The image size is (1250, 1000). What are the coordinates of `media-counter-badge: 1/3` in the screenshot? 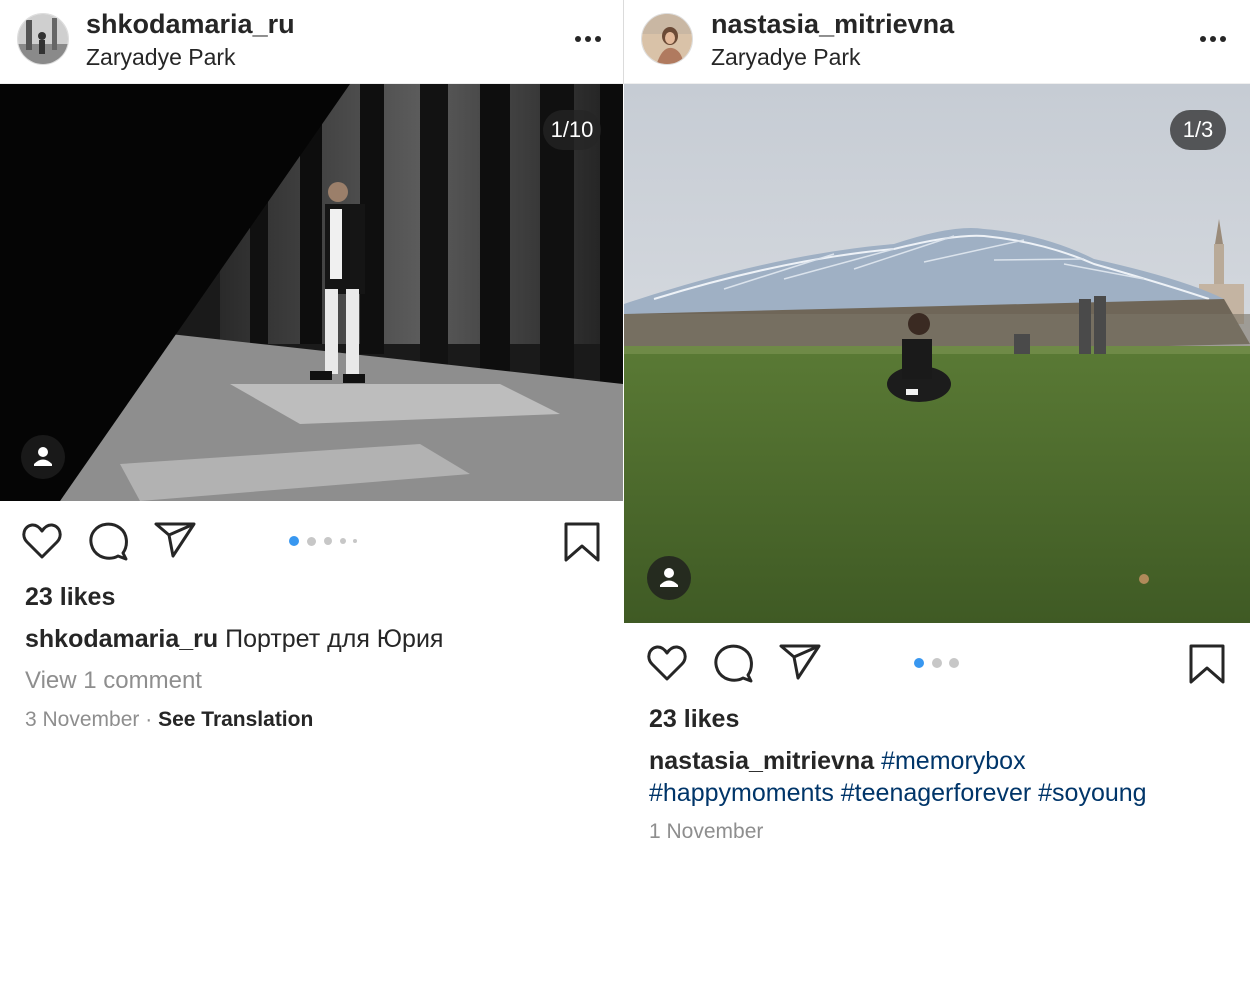 It's located at (1198, 130).